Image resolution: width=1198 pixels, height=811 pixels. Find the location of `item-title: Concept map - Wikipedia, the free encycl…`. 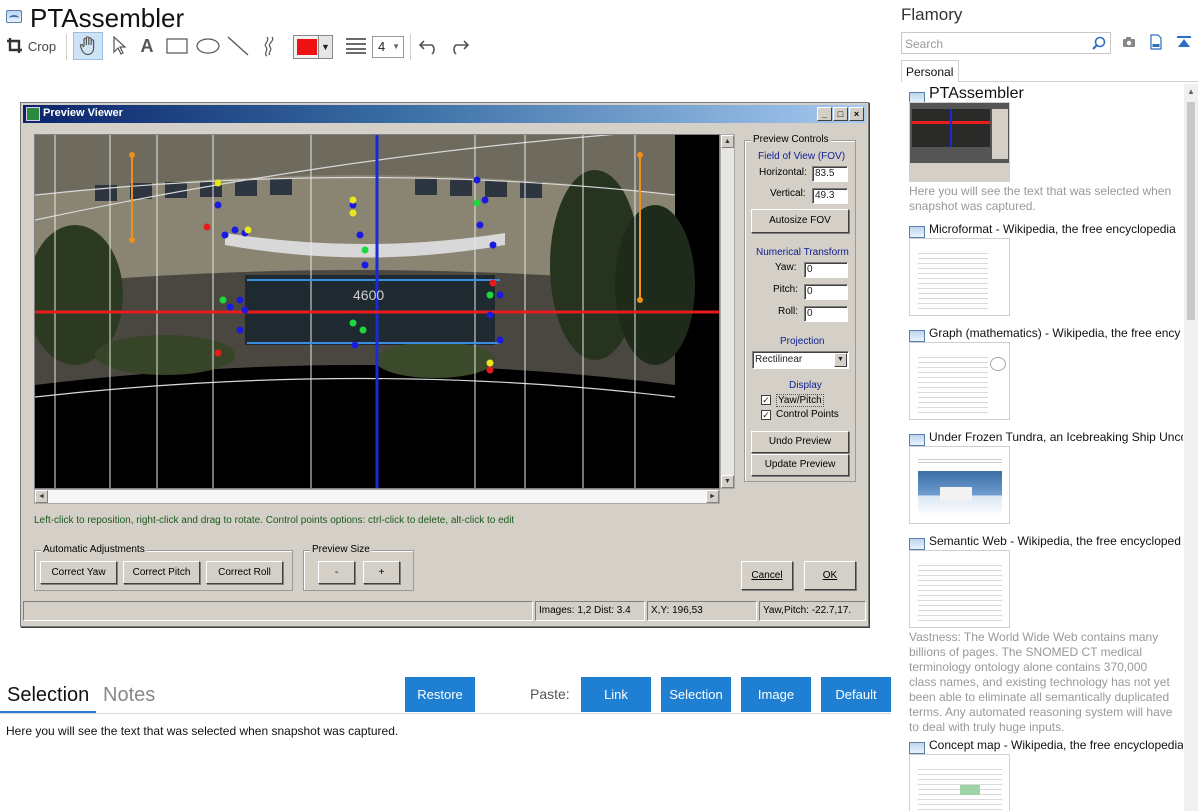

item-title: Concept map - Wikipedia, the free encycl… is located at coordinates (1056, 745).